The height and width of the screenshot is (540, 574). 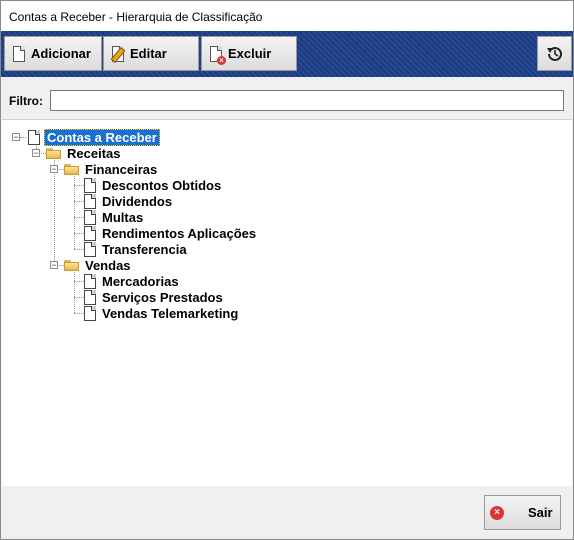 I want to click on exit-button: × Sair, so click(x=522, y=512).